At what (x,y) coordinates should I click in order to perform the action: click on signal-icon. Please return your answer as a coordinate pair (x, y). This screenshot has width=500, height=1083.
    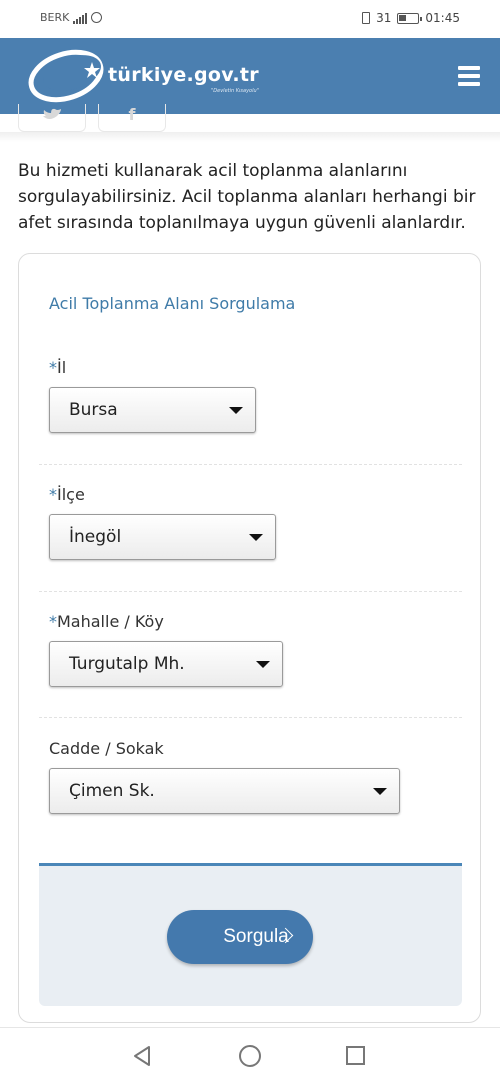
    Looking at the image, I should click on (80, 18).